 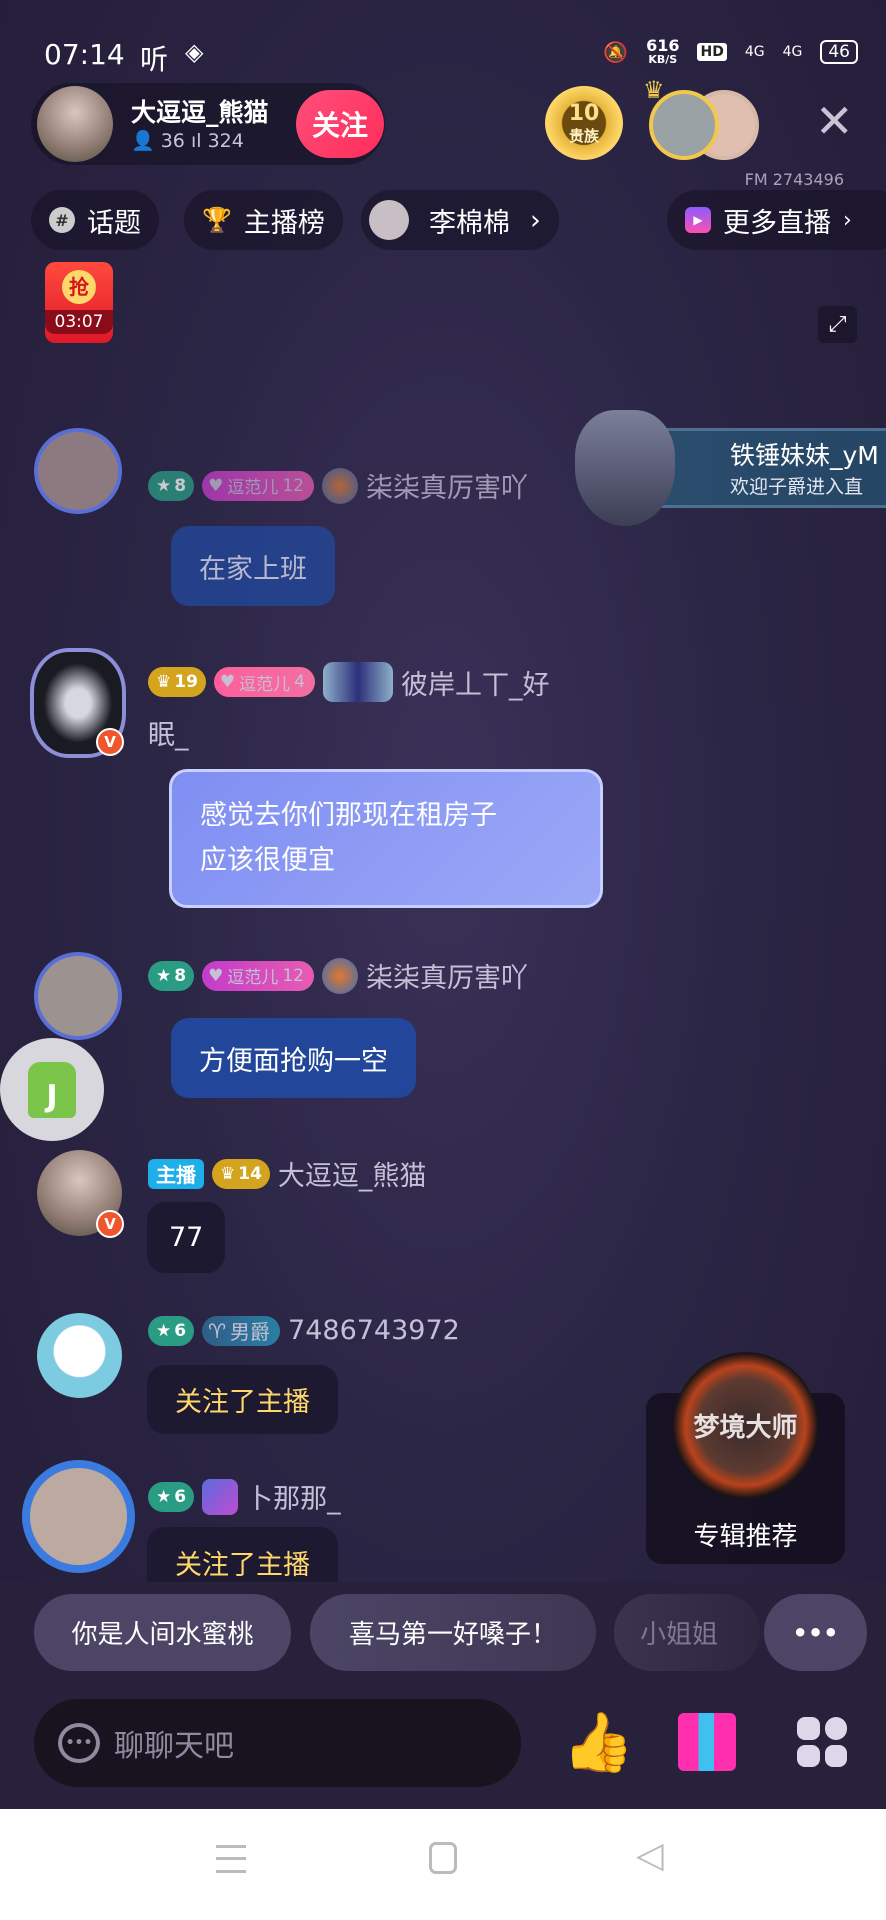 I want to click on tab-featured-host: 李棉棉 ›, so click(x=460, y=220).